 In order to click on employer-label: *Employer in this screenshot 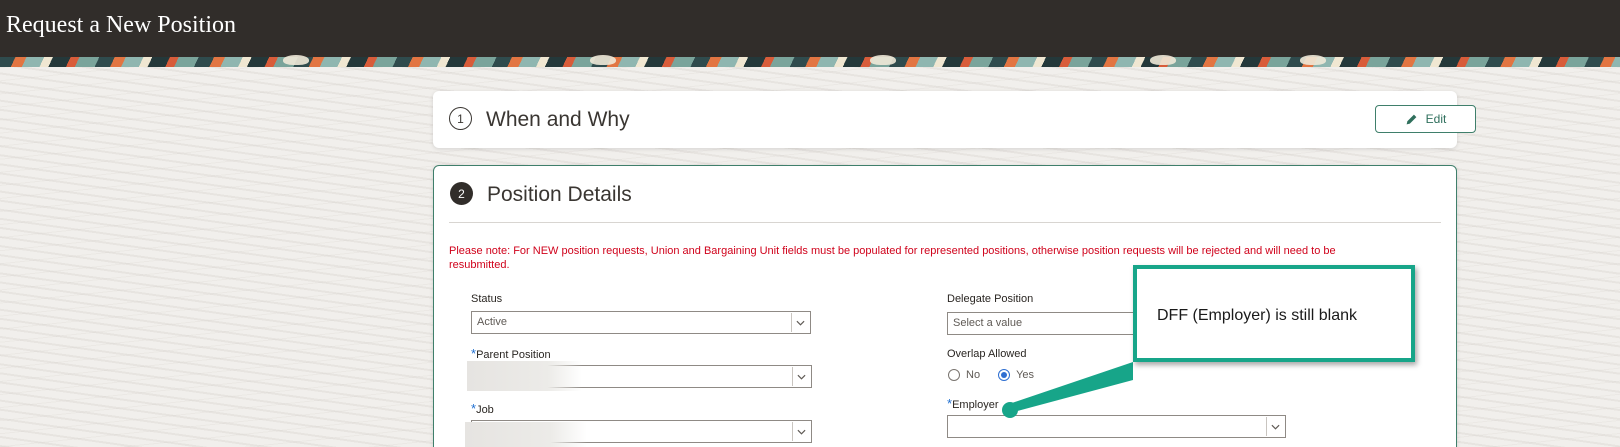, I will do `click(973, 403)`.